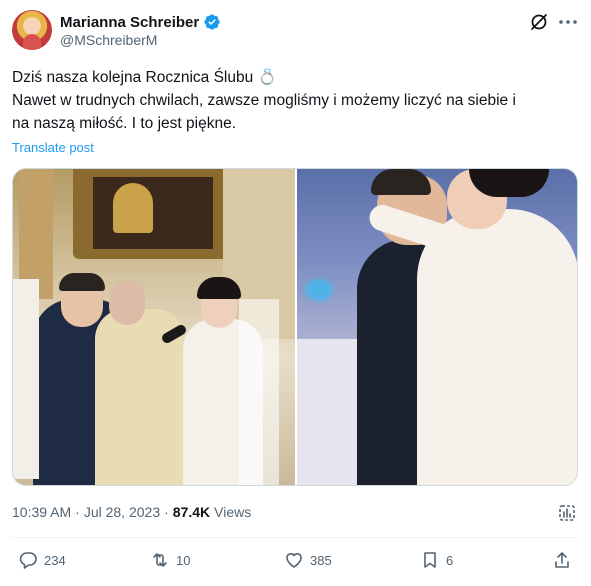 This screenshot has height=586, width=591. Describe the element at coordinates (55, 560) in the screenshot. I see `reply-count: 234` at that location.